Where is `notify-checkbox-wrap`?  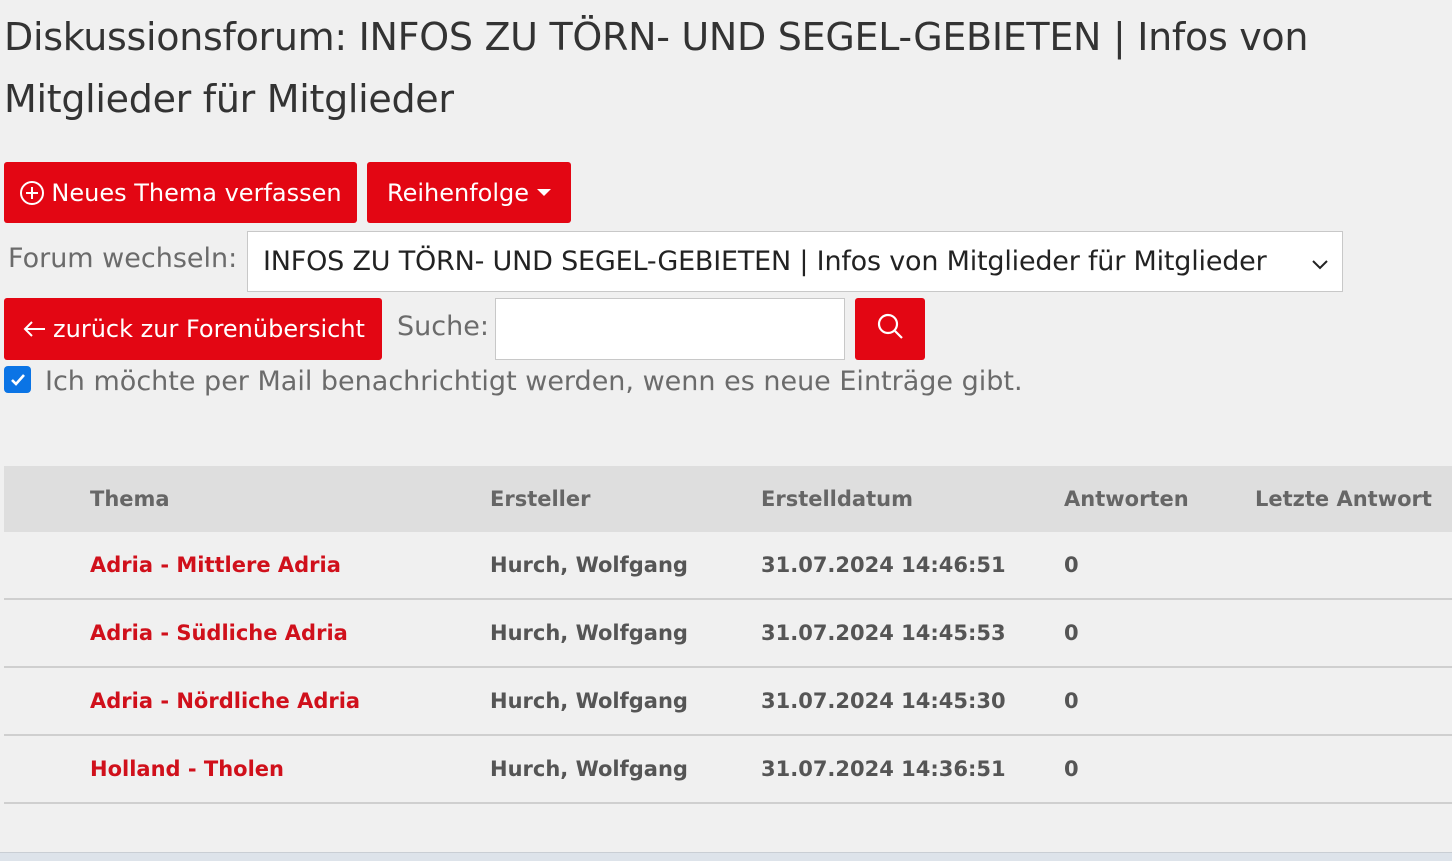 notify-checkbox-wrap is located at coordinates (17, 379).